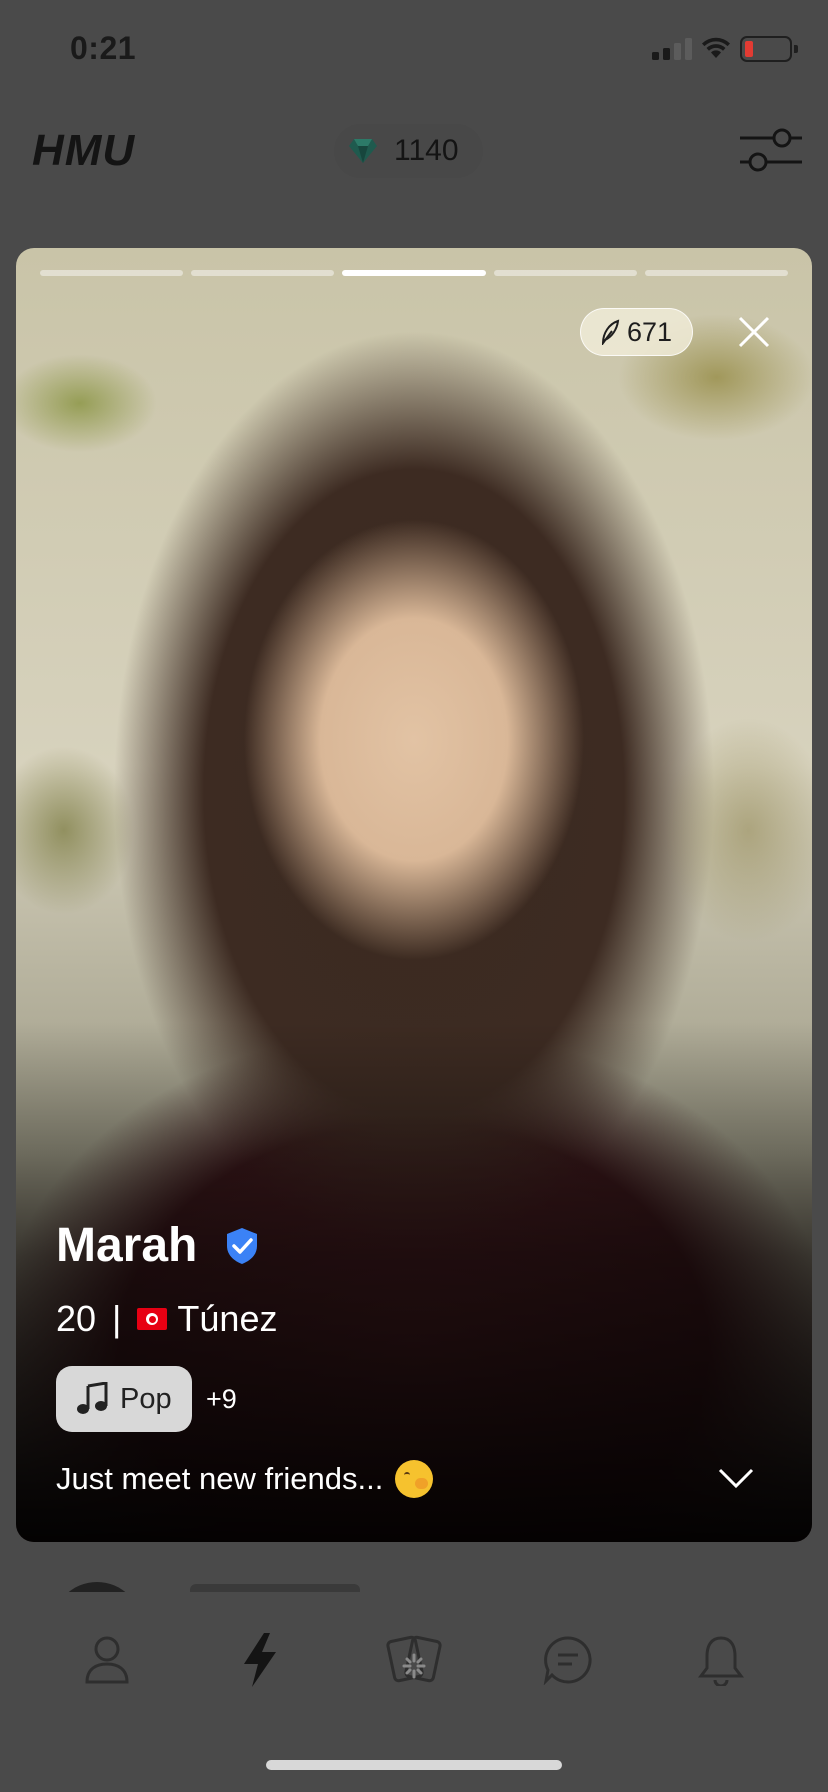  Describe the element at coordinates (754, 332) in the screenshot. I see `close-icon` at that location.